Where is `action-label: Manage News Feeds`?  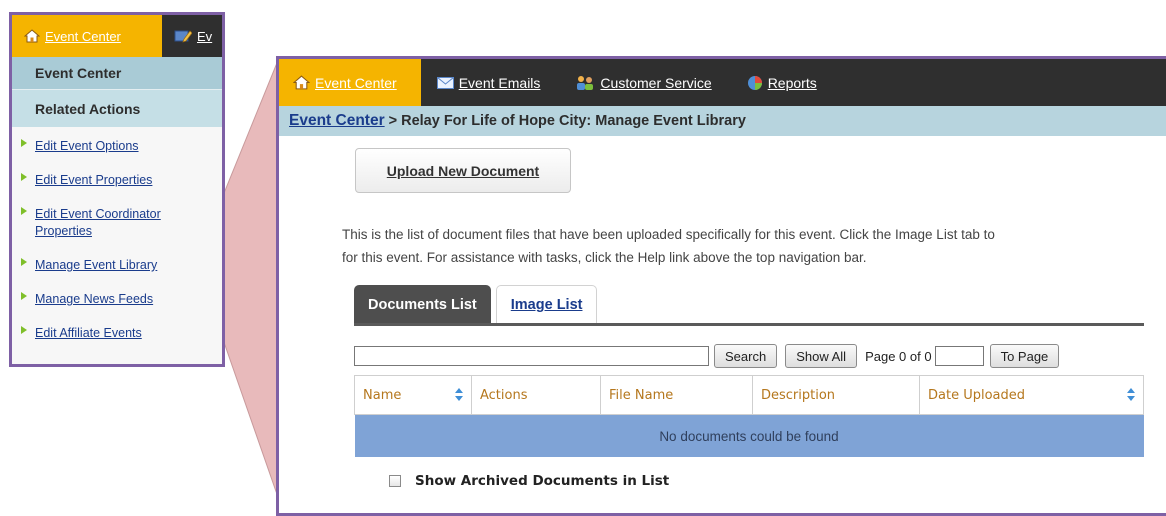
action-label: Manage News Feeds is located at coordinates (94, 299).